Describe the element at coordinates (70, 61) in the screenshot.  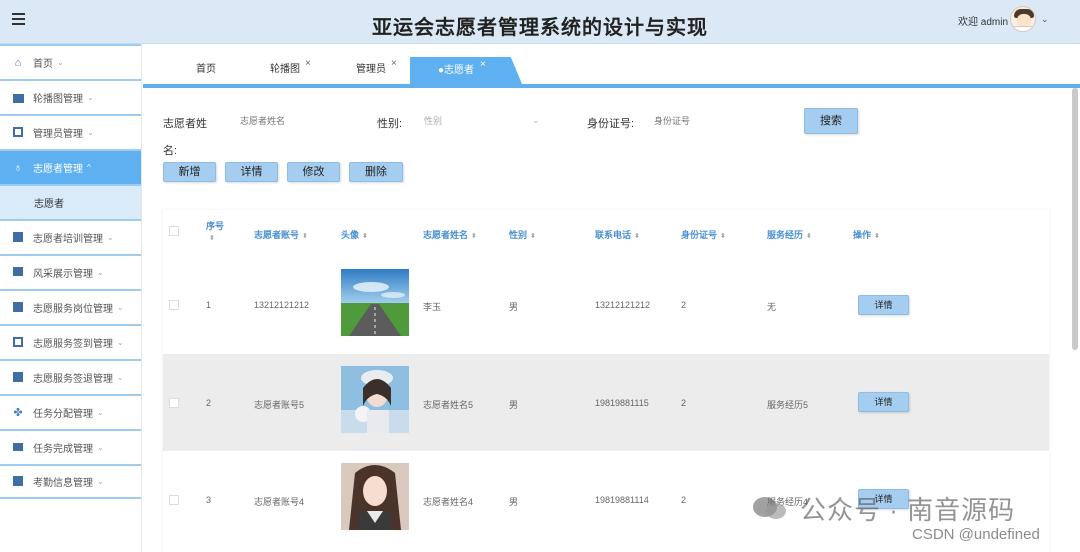
I see `sidebar-item-home: ⌂ 首页 ⌄` at that location.